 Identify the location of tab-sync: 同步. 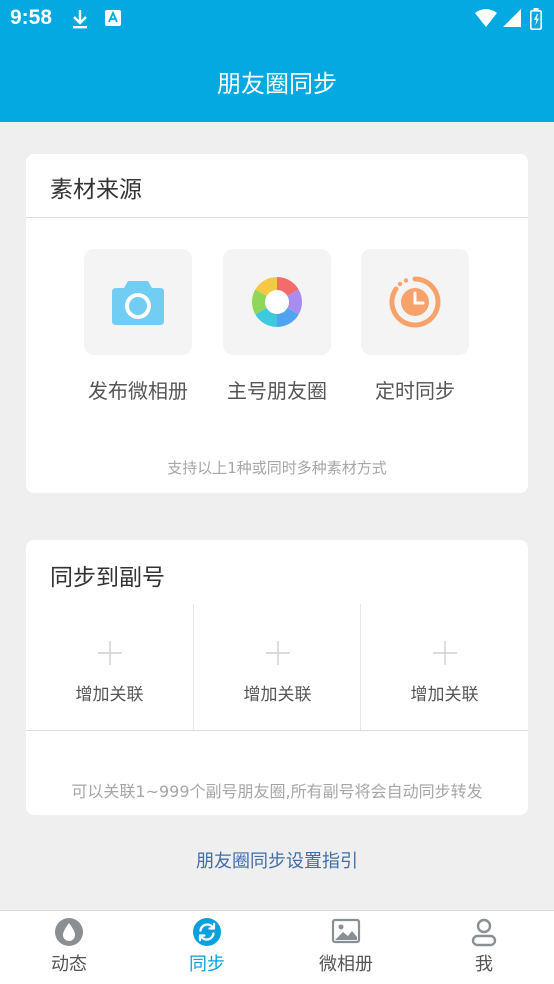
(207, 947).